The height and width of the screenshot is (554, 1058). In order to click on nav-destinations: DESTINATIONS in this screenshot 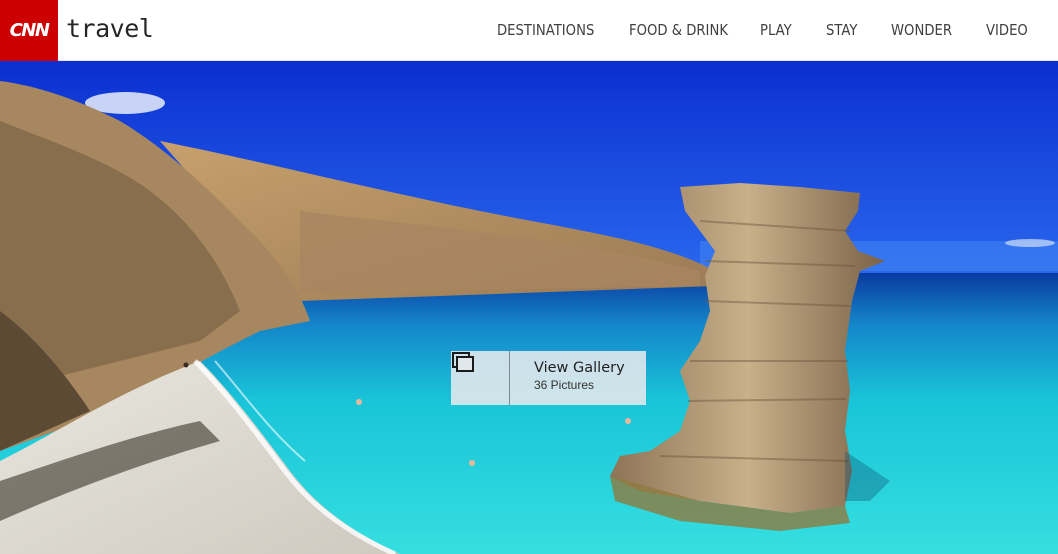, I will do `click(545, 30)`.